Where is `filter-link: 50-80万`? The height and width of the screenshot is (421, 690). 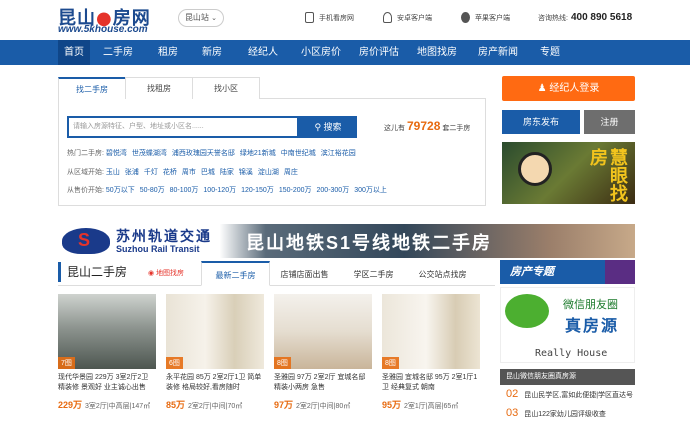 filter-link: 50-80万 is located at coordinates (152, 190).